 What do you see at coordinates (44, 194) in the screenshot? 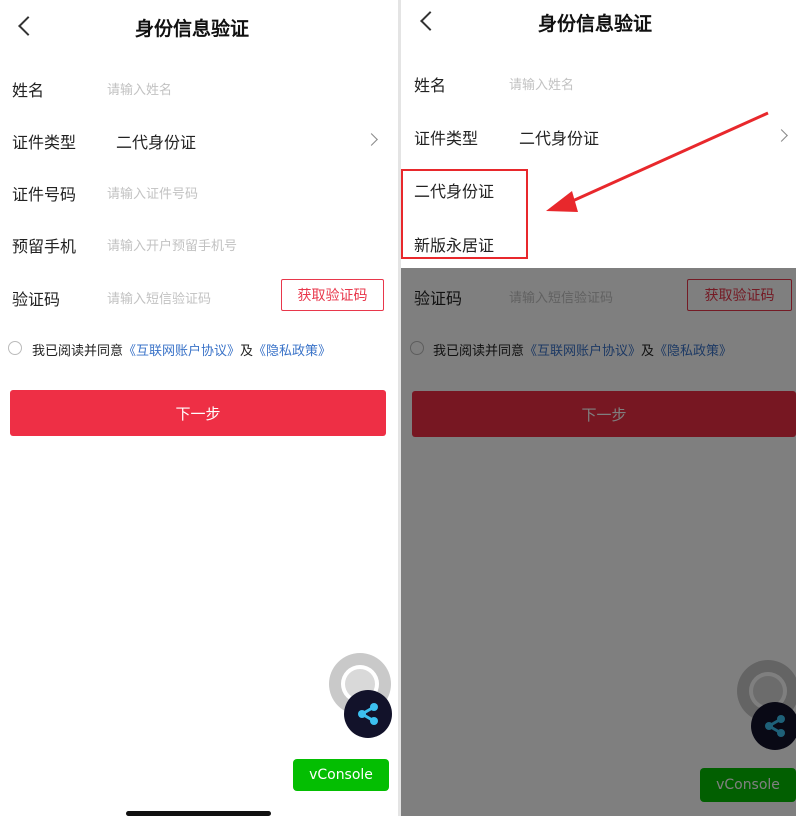
I see `id-number-label: 证件号码` at bounding box center [44, 194].